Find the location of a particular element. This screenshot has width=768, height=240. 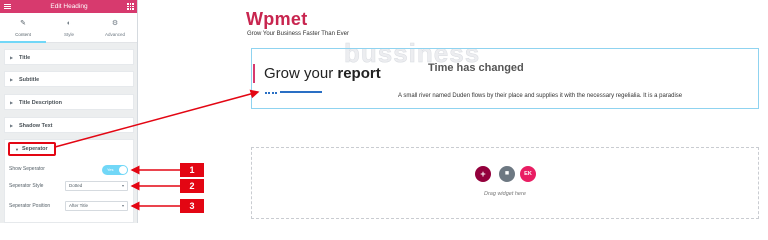

heading-shadow-text: Time has changed is located at coordinates (476, 68).